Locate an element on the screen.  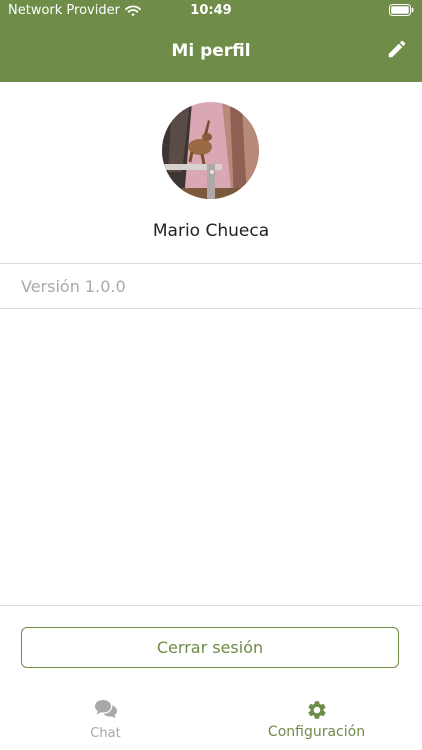
pencil-icon is located at coordinates (397, 51).